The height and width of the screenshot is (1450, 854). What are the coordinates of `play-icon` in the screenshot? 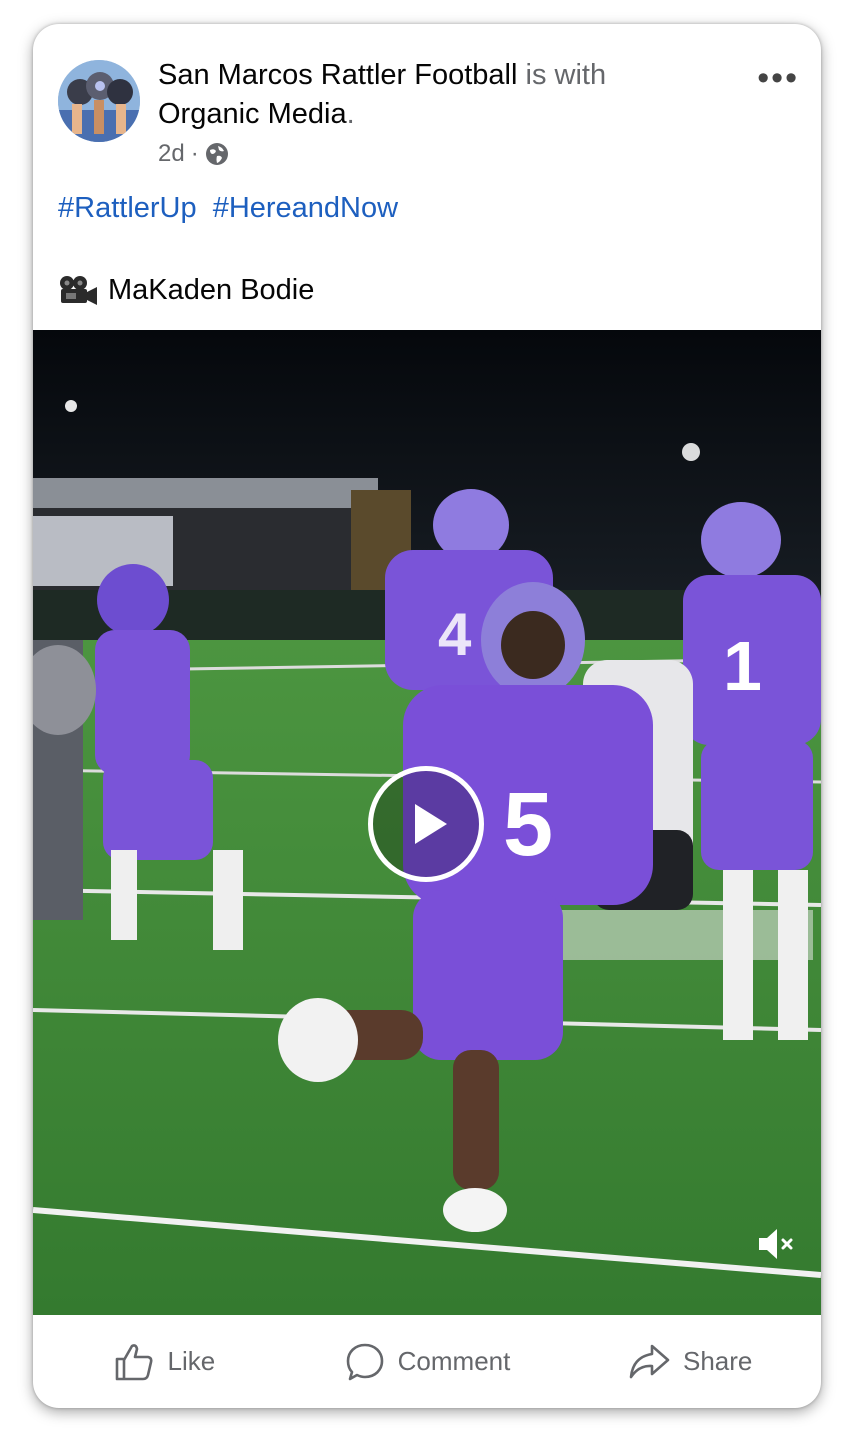 It's located at (431, 824).